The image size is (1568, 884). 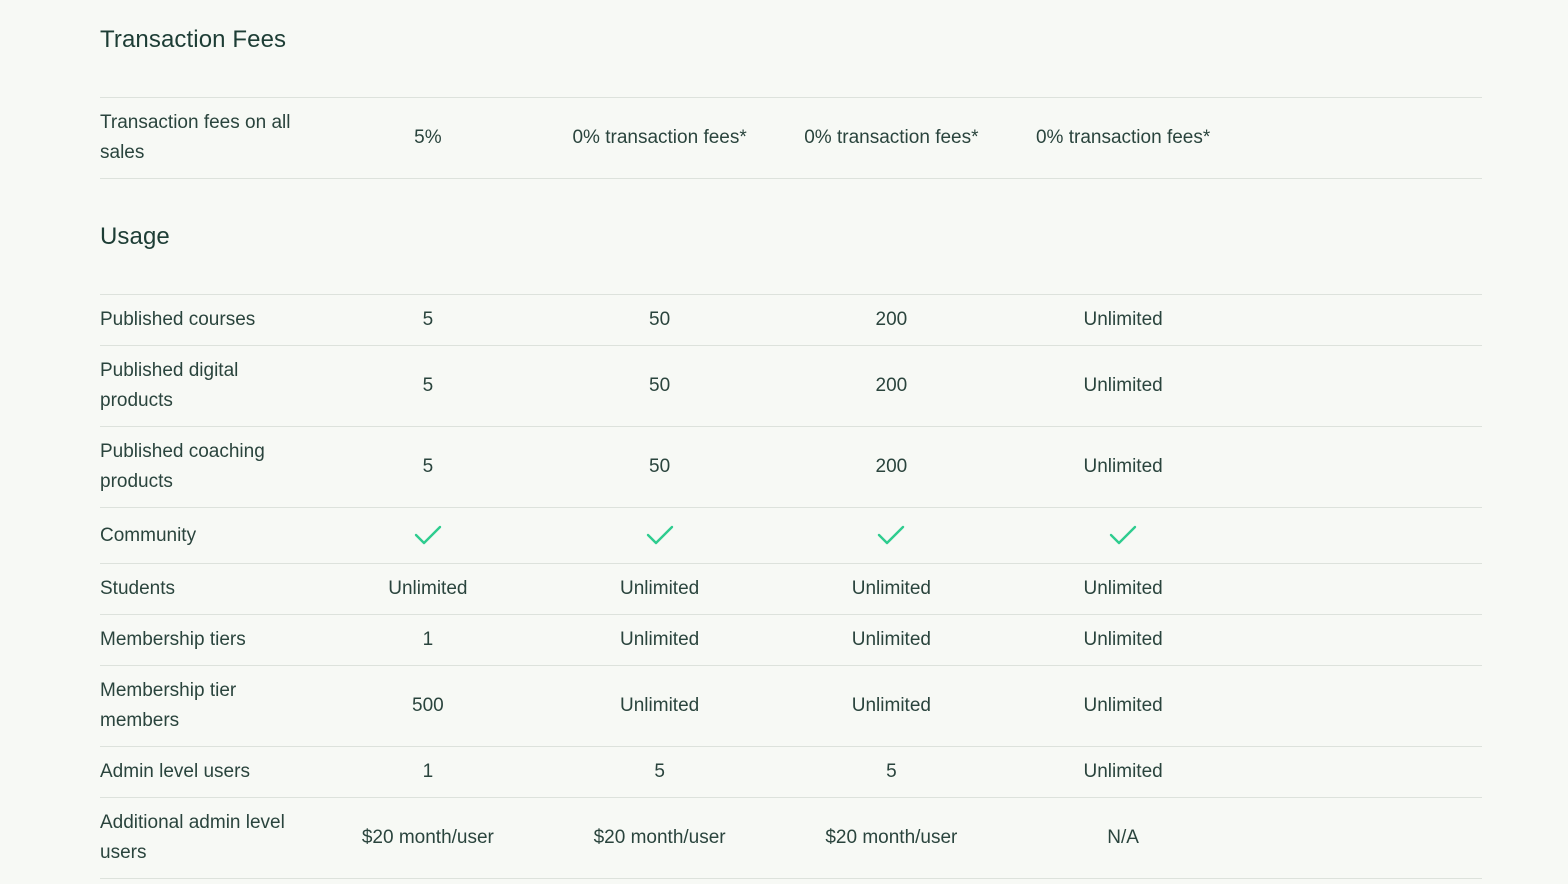 I want to click on table-row-community: Community, so click(x=791, y=535).